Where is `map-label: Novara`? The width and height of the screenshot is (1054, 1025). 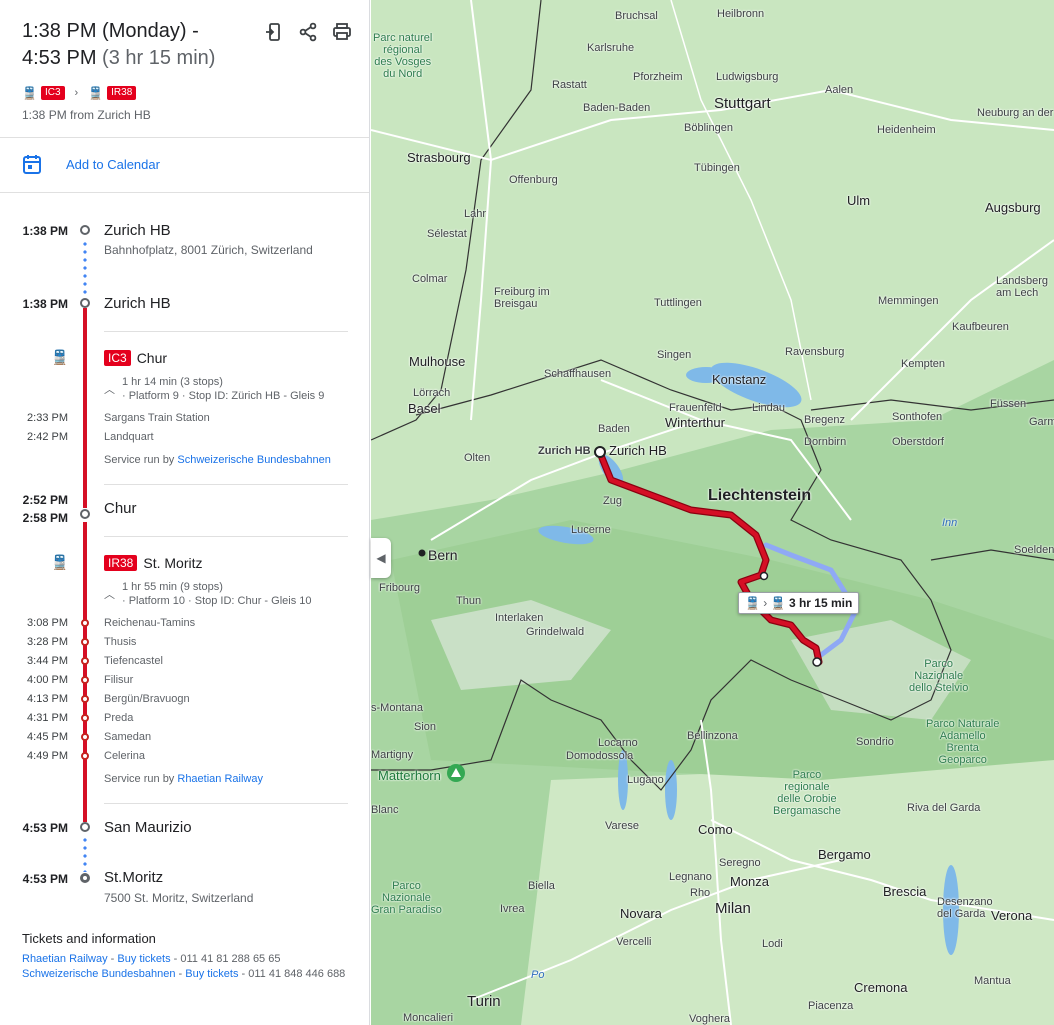 map-label: Novara is located at coordinates (641, 913).